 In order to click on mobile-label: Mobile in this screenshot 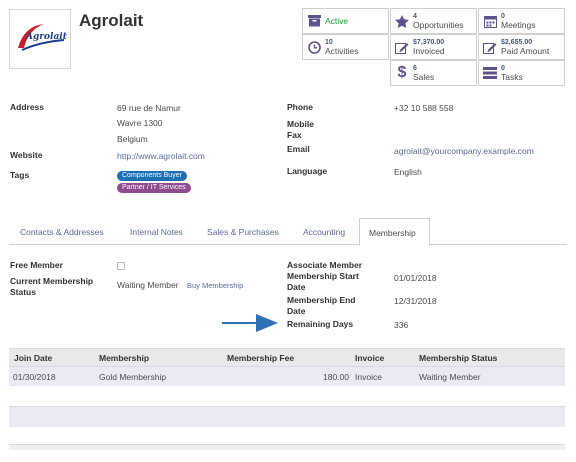, I will do `click(300, 124)`.